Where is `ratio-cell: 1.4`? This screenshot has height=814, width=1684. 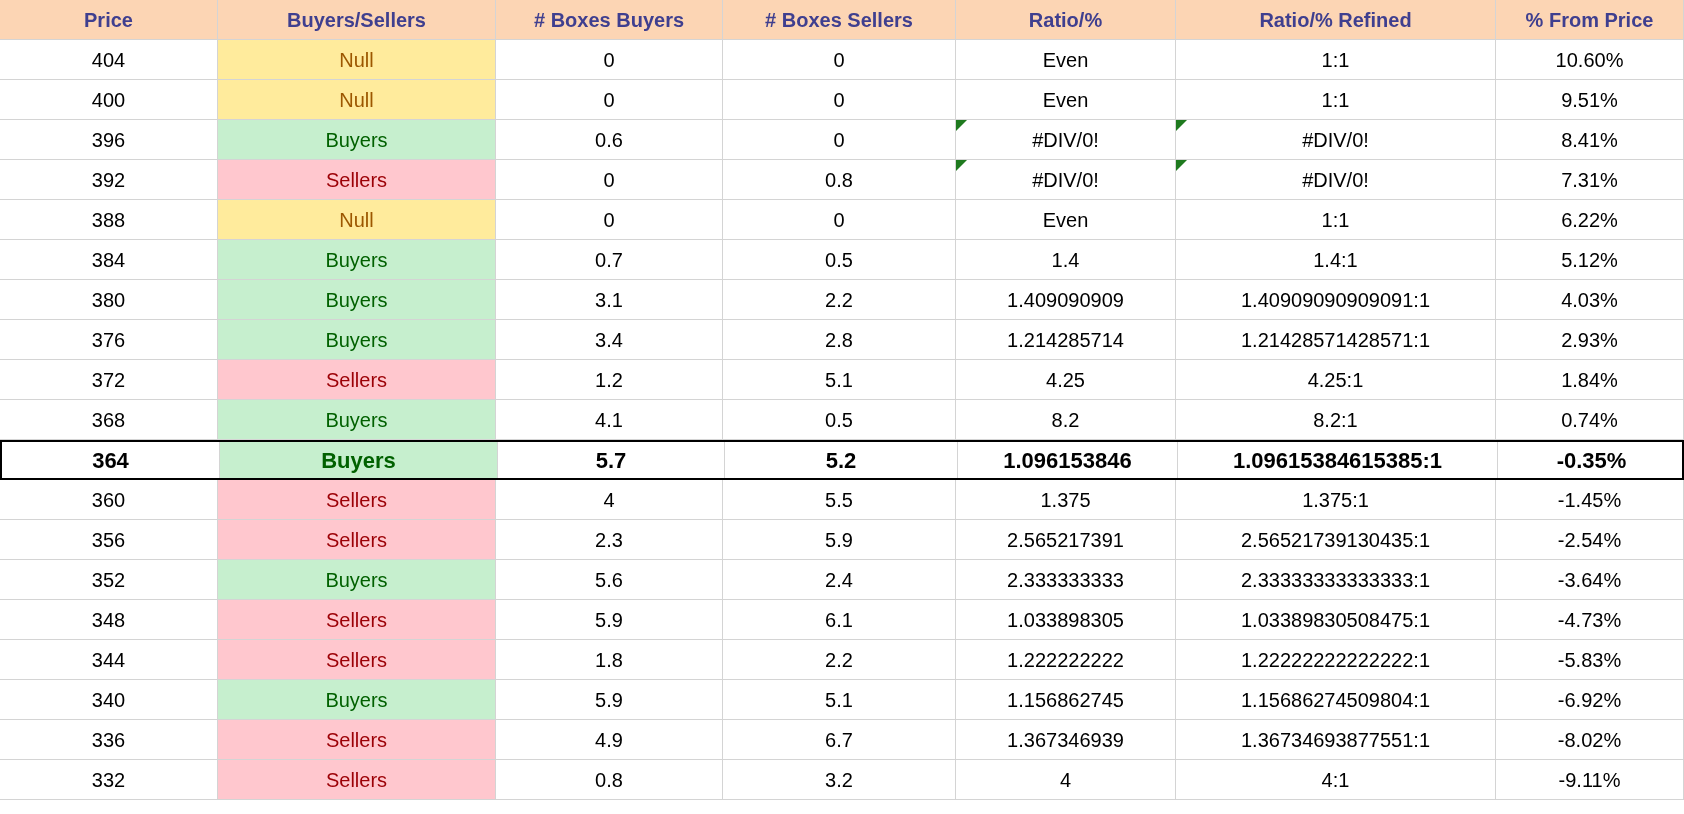
ratio-cell: 1.4 is located at coordinates (1066, 259).